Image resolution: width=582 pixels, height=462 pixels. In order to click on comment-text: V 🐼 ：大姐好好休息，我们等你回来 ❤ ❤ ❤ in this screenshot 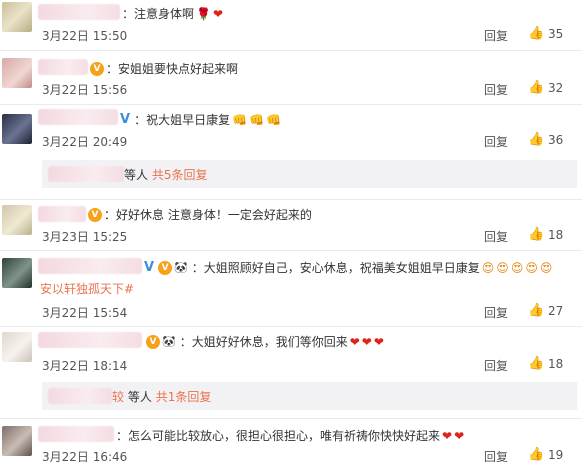, I will do `click(265, 341)`.